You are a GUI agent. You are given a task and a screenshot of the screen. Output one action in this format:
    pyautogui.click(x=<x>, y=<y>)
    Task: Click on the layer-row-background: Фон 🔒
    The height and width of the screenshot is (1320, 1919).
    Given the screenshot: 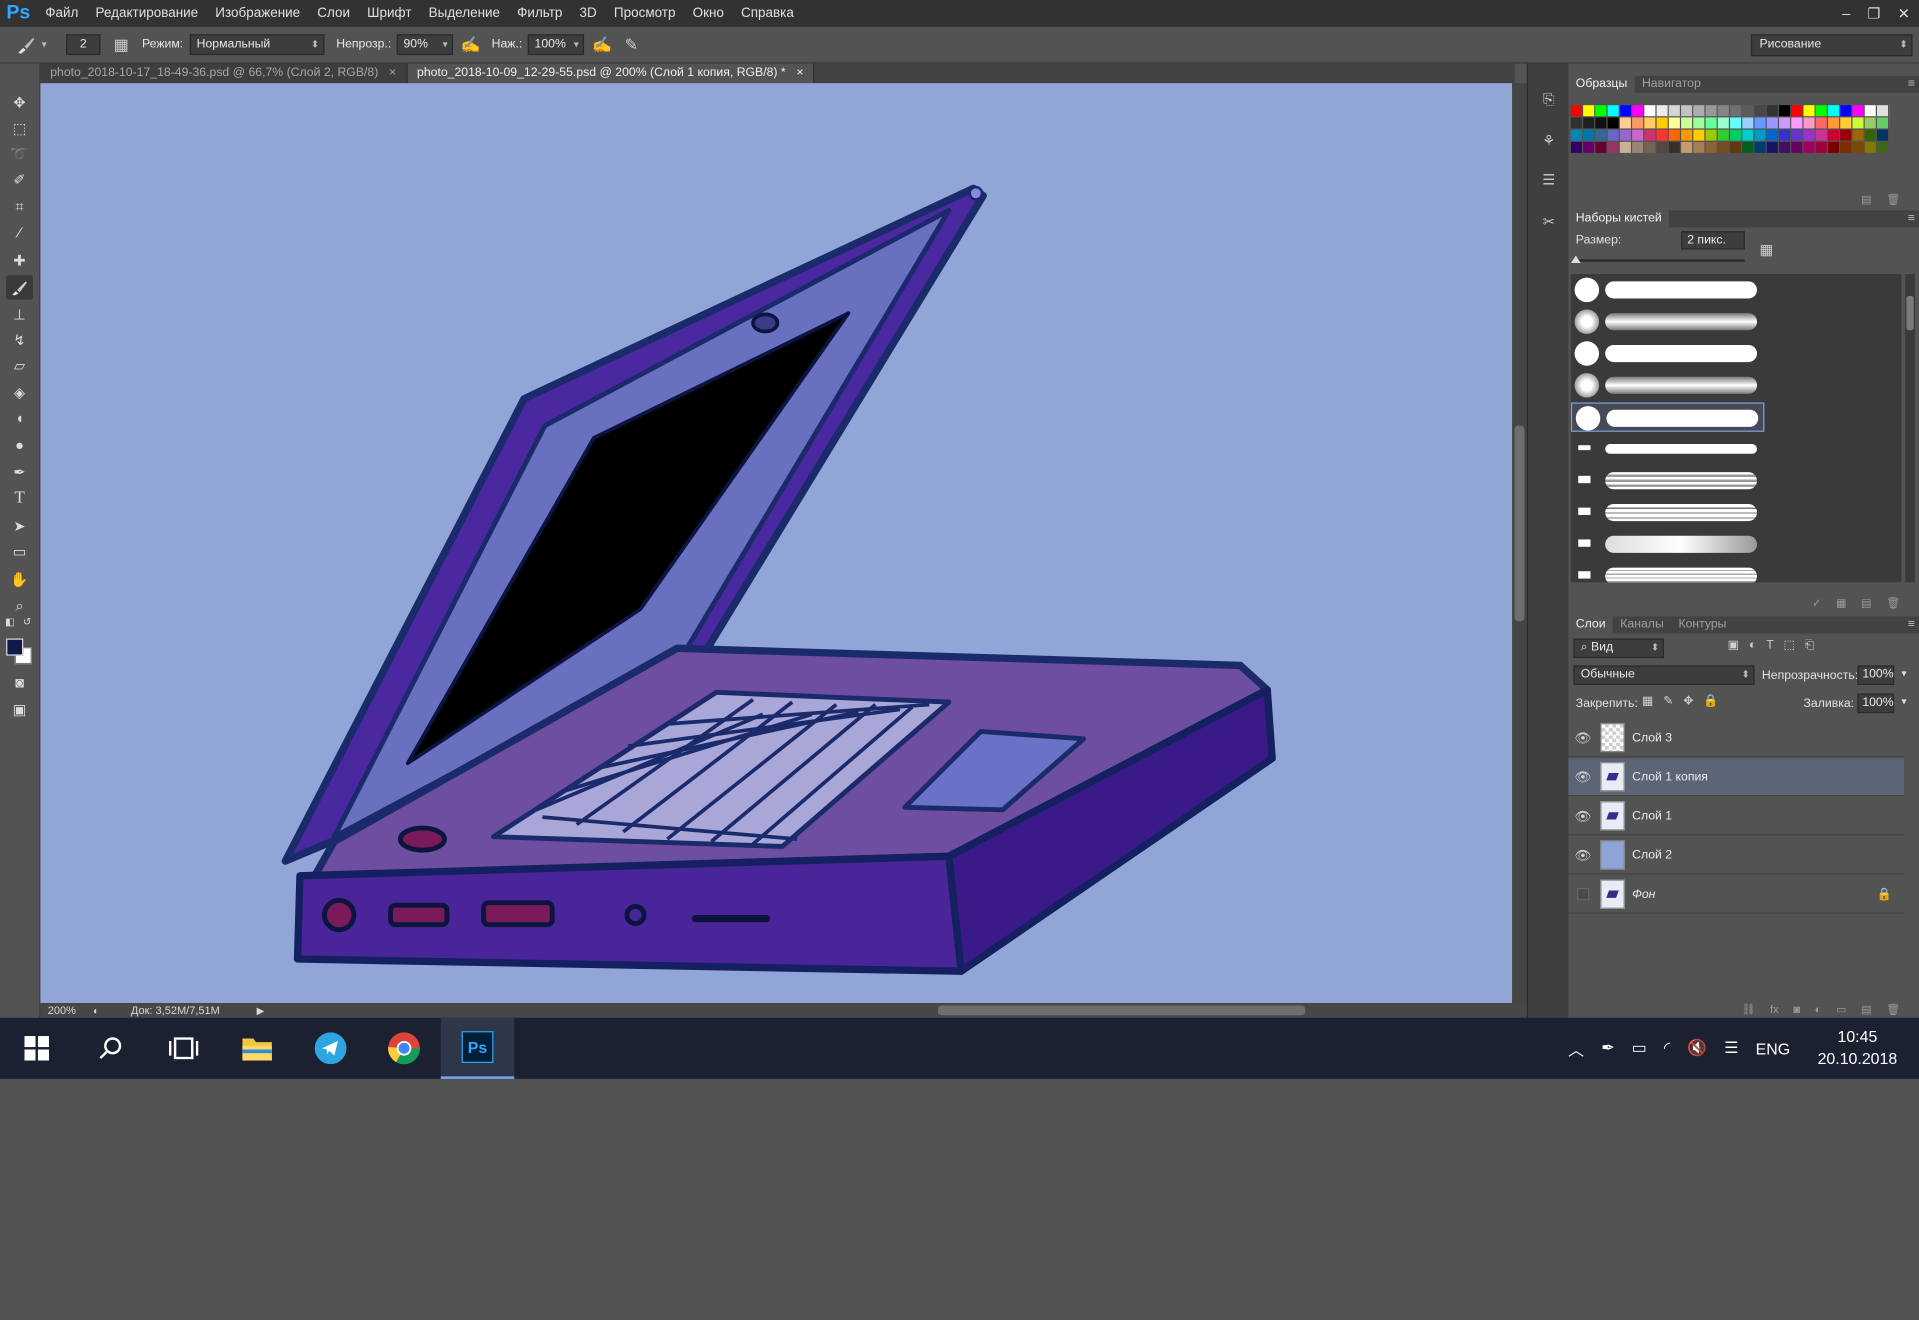 What is the action you would take?
    pyautogui.click(x=1736, y=895)
    